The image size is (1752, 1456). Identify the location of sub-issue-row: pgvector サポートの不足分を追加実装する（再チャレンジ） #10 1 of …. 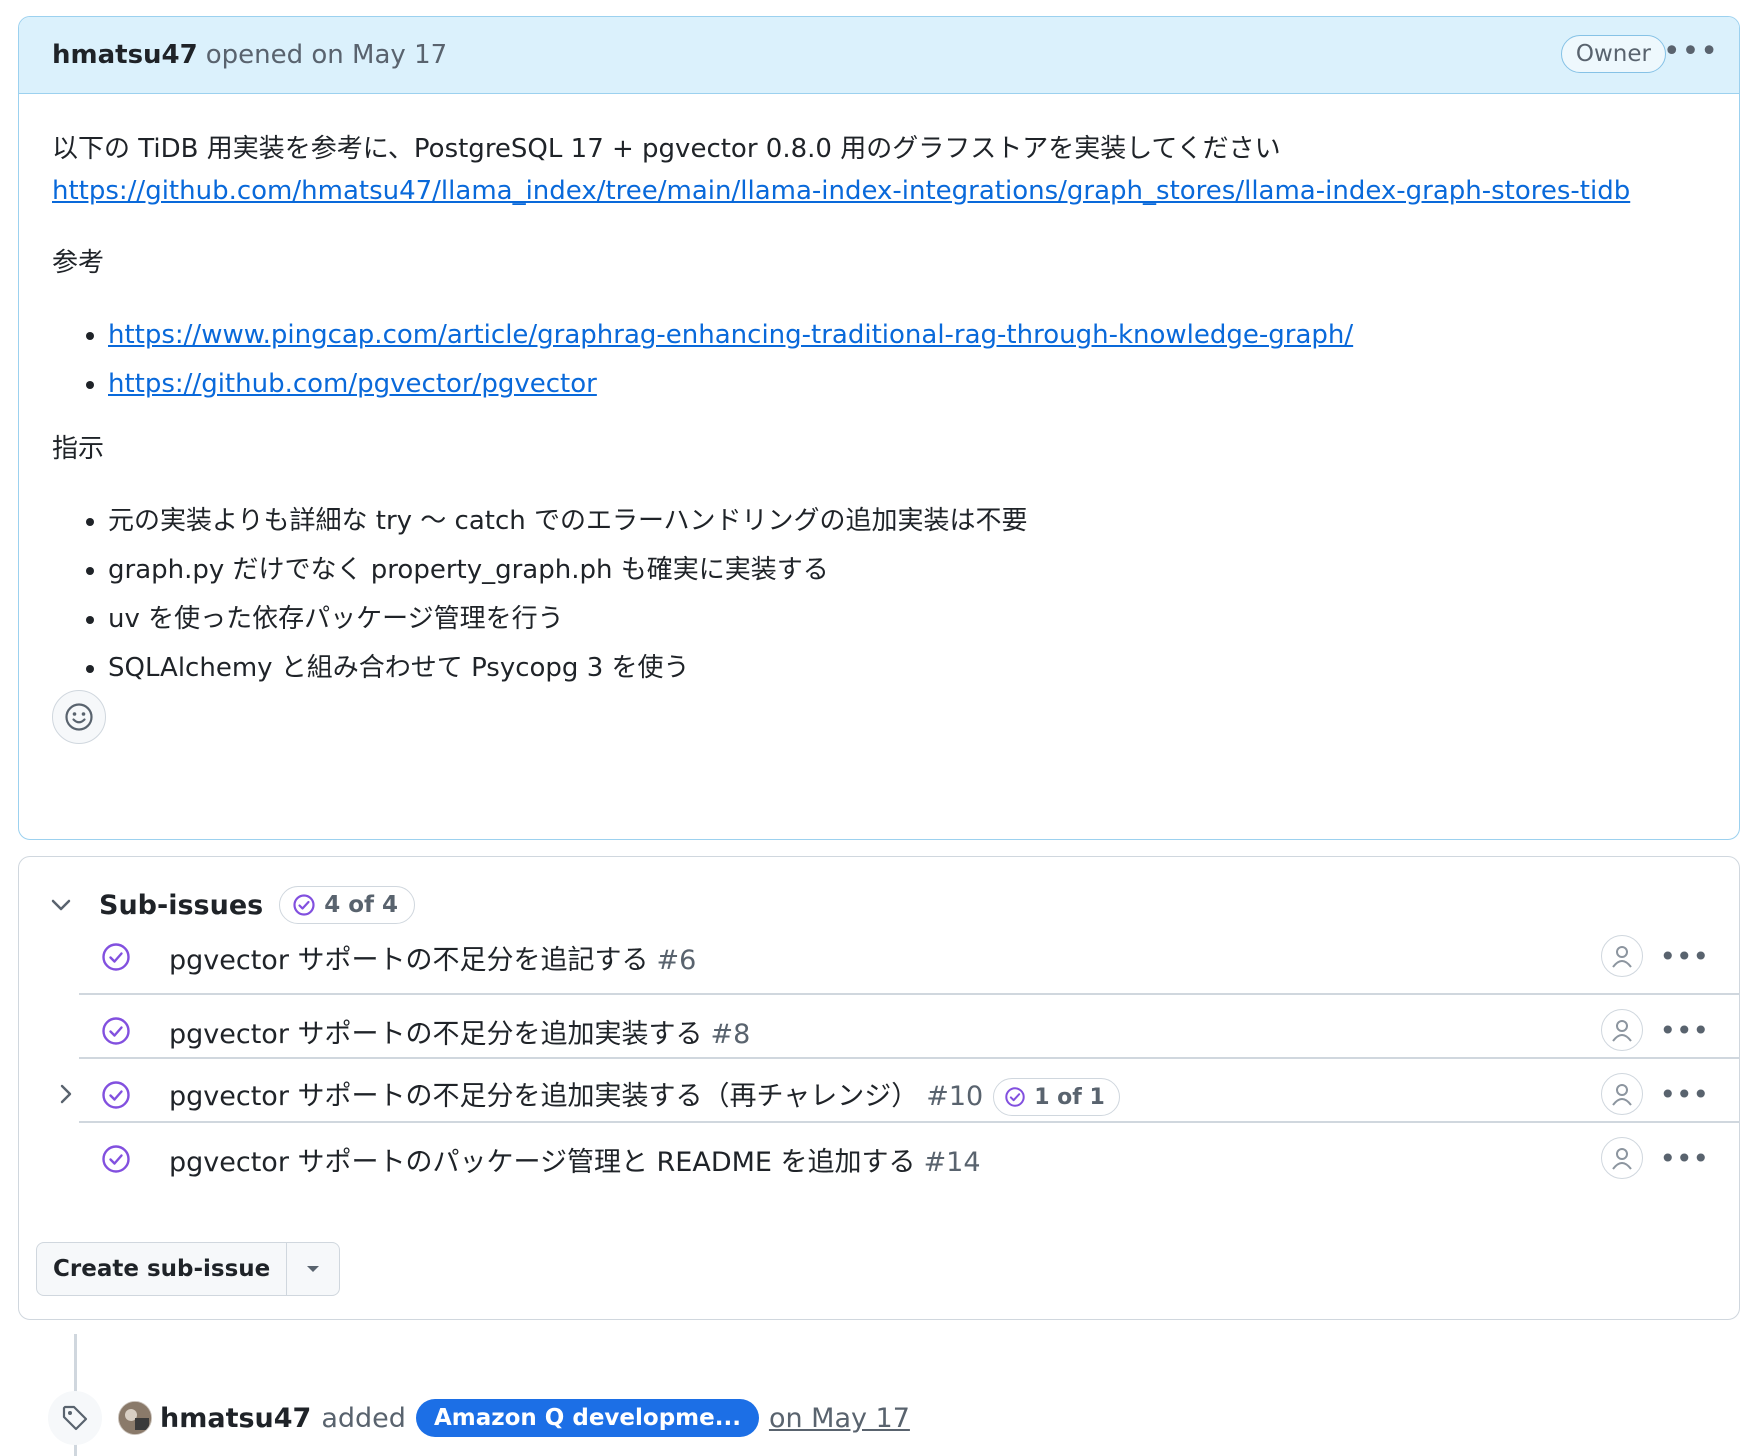
(899, 1094).